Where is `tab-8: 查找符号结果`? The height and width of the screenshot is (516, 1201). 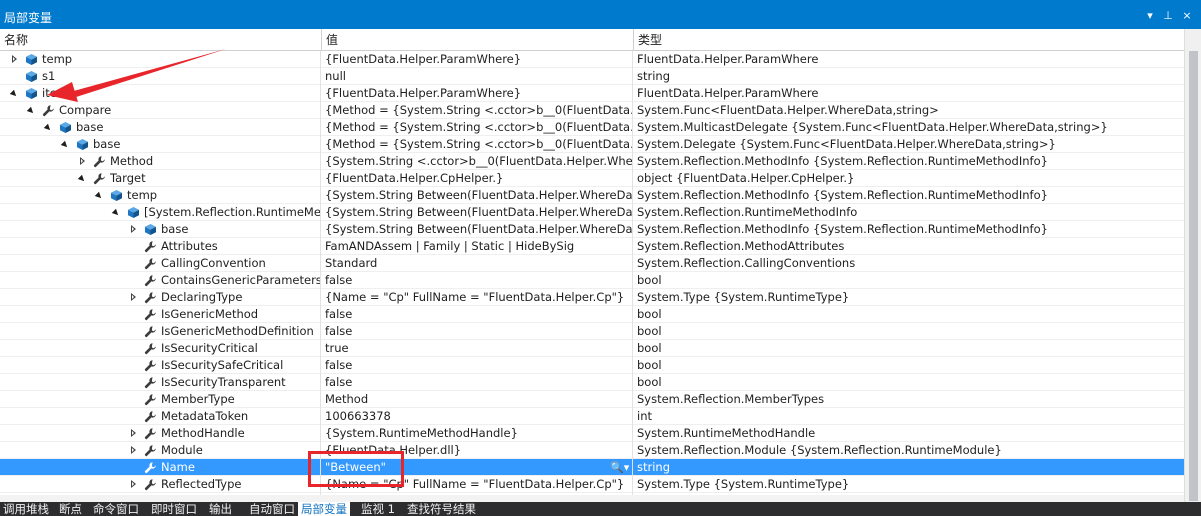 tab-8: 查找符号结果 is located at coordinates (441, 509).